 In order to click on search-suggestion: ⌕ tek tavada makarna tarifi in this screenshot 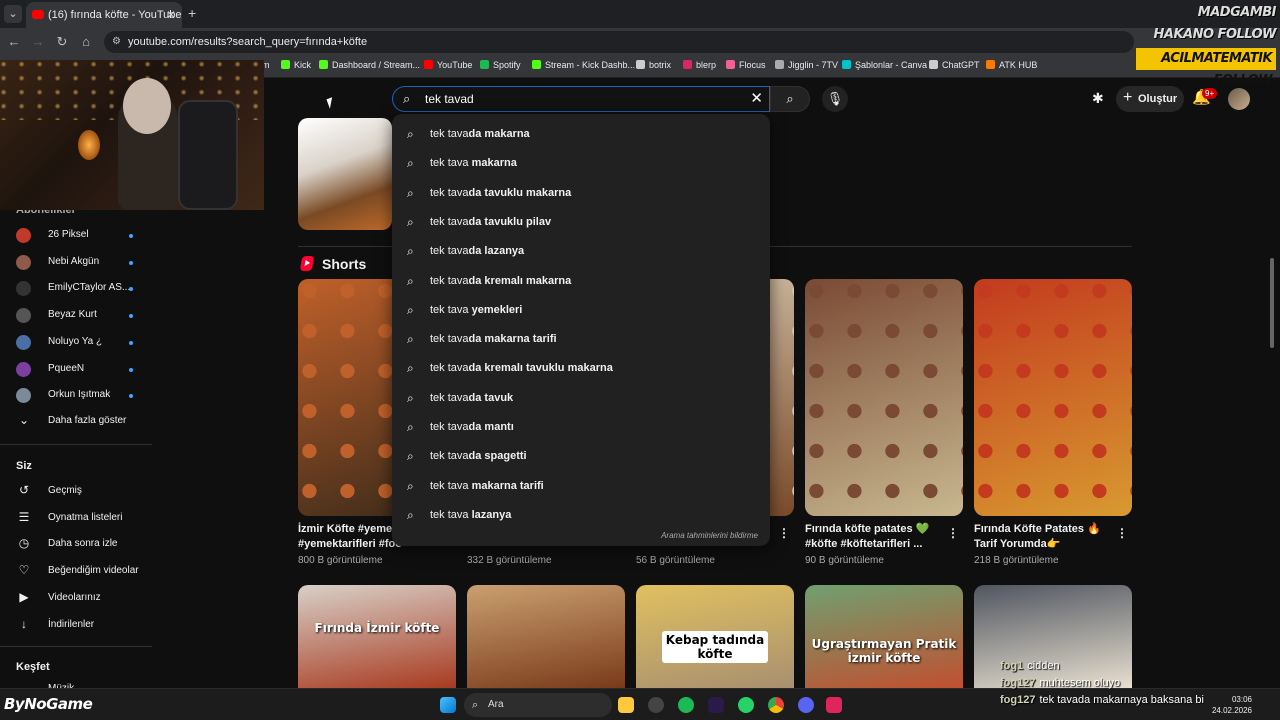, I will do `click(581, 339)`.